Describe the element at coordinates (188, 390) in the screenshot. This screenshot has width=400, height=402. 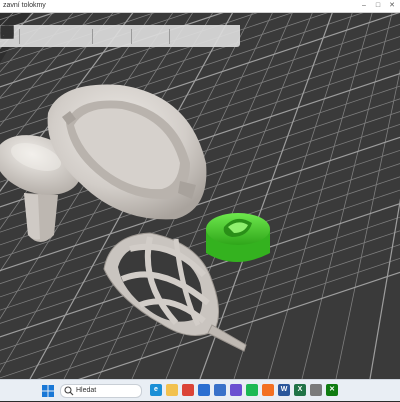
I see `taskbar-app-chrome-icon` at that location.